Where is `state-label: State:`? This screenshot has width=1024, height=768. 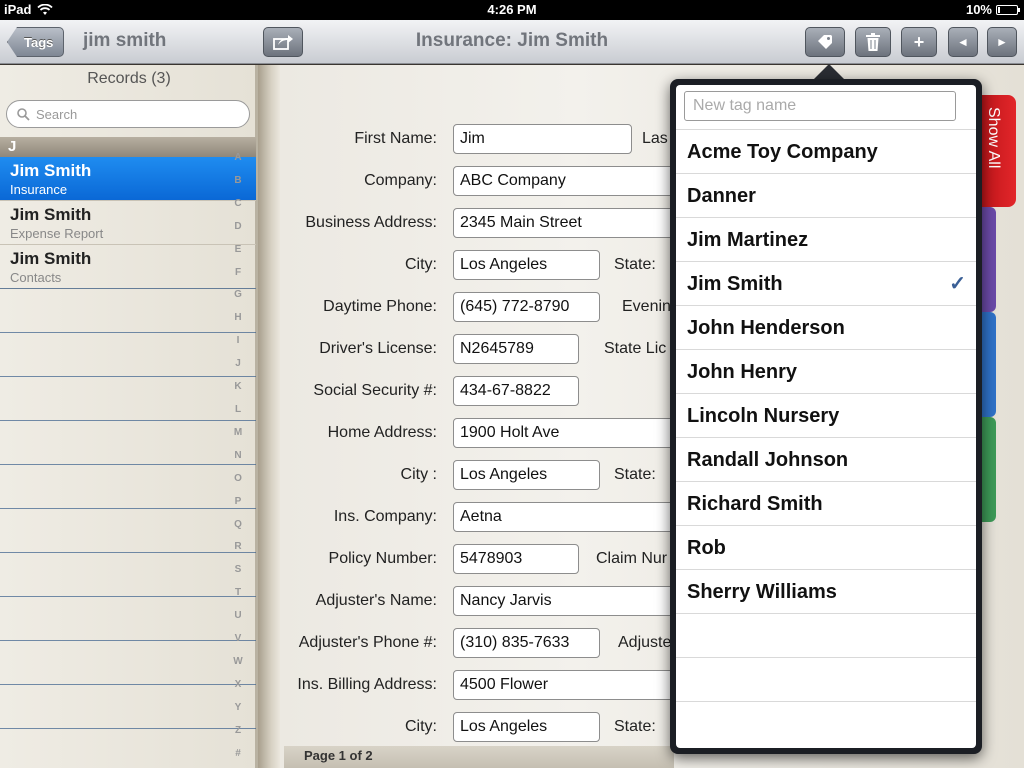
state-label: State: is located at coordinates (635, 264).